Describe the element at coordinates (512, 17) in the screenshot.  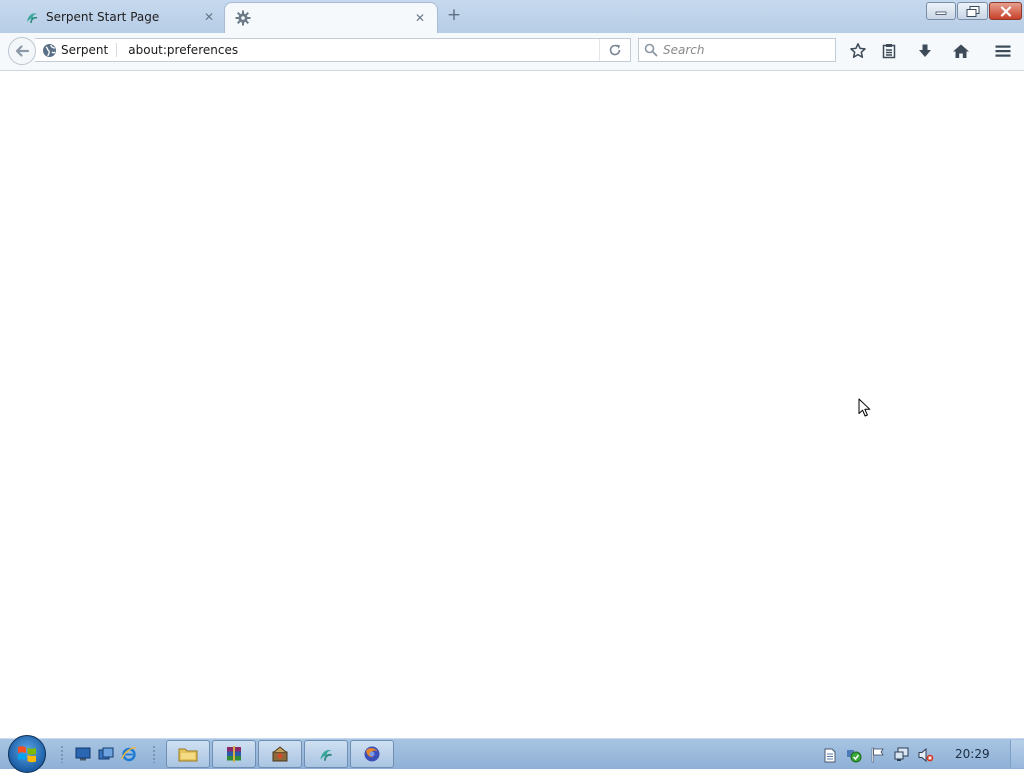
I see `browser-tab-strip: Serpent Start Page ✕ ✕ +` at that location.